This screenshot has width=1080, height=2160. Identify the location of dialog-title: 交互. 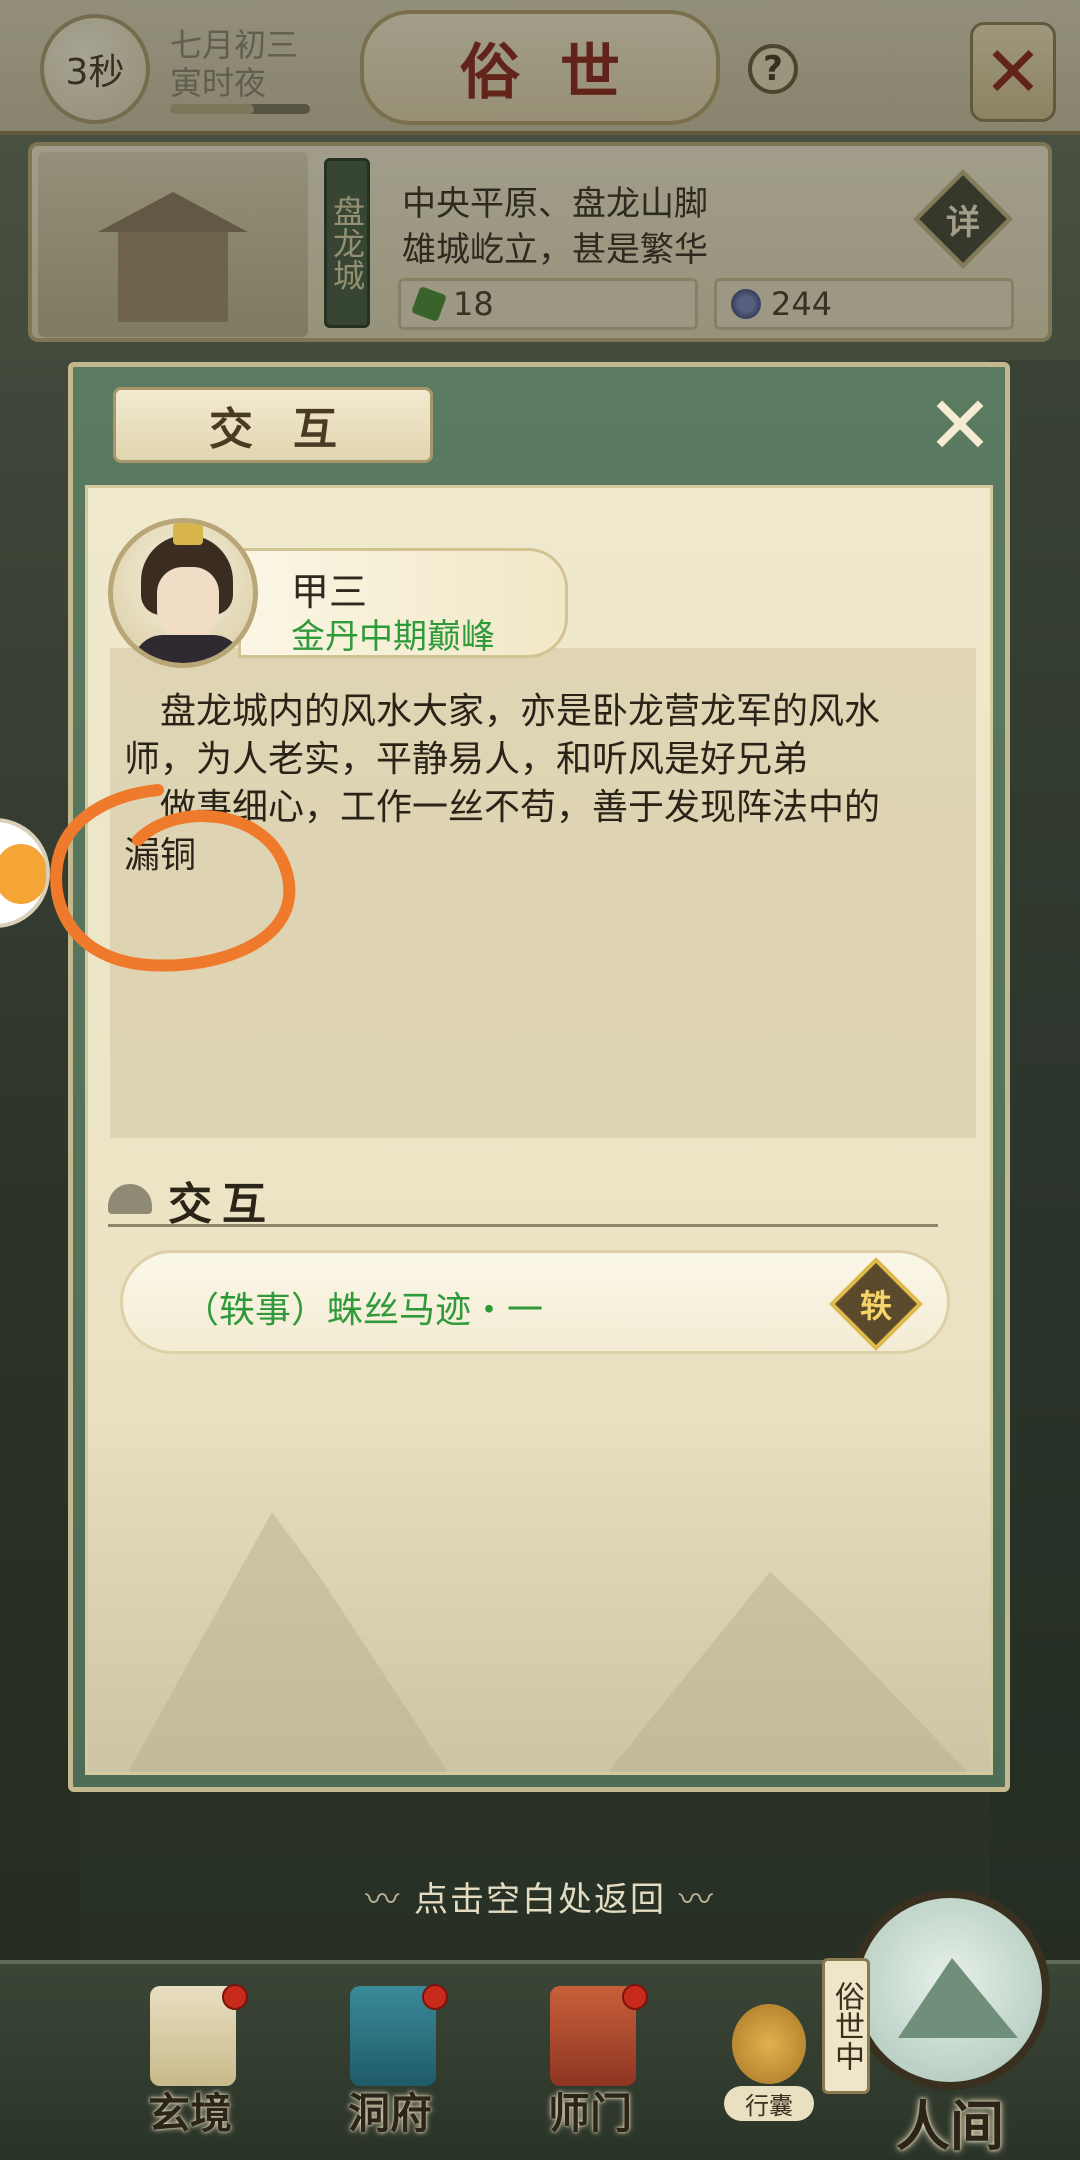
(293, 429).